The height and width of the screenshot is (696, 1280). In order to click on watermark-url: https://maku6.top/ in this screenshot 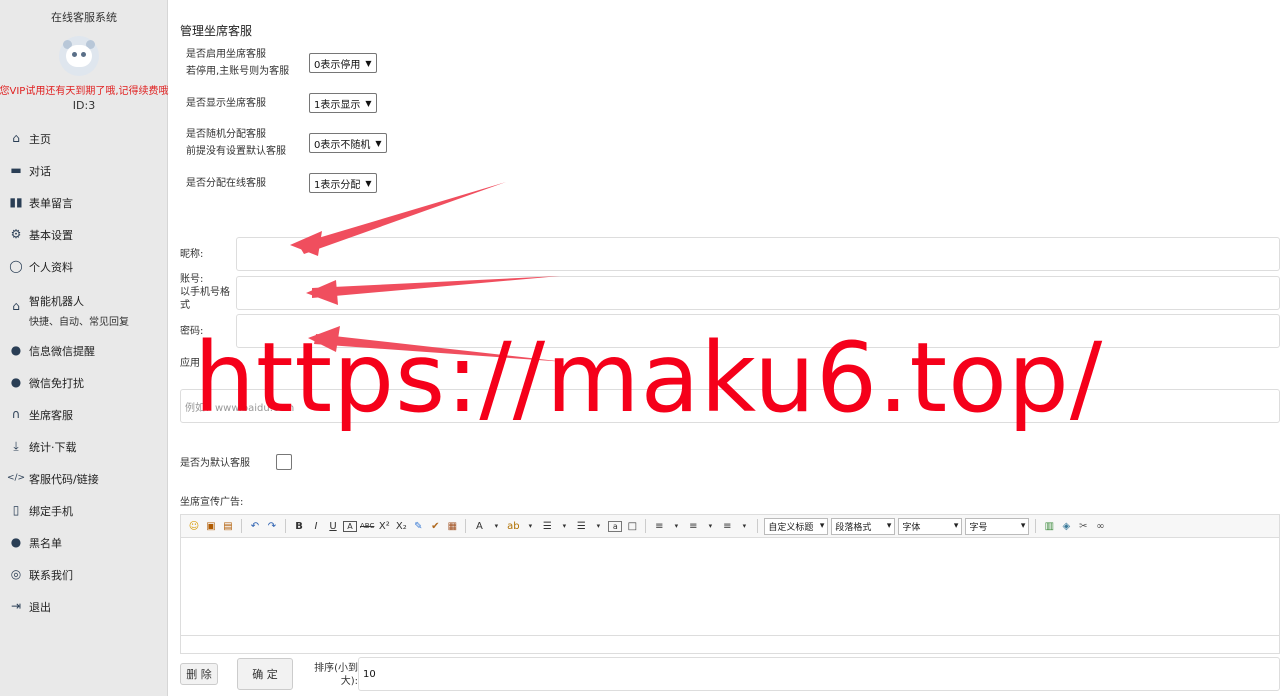, I will do `click(649, 378)`.